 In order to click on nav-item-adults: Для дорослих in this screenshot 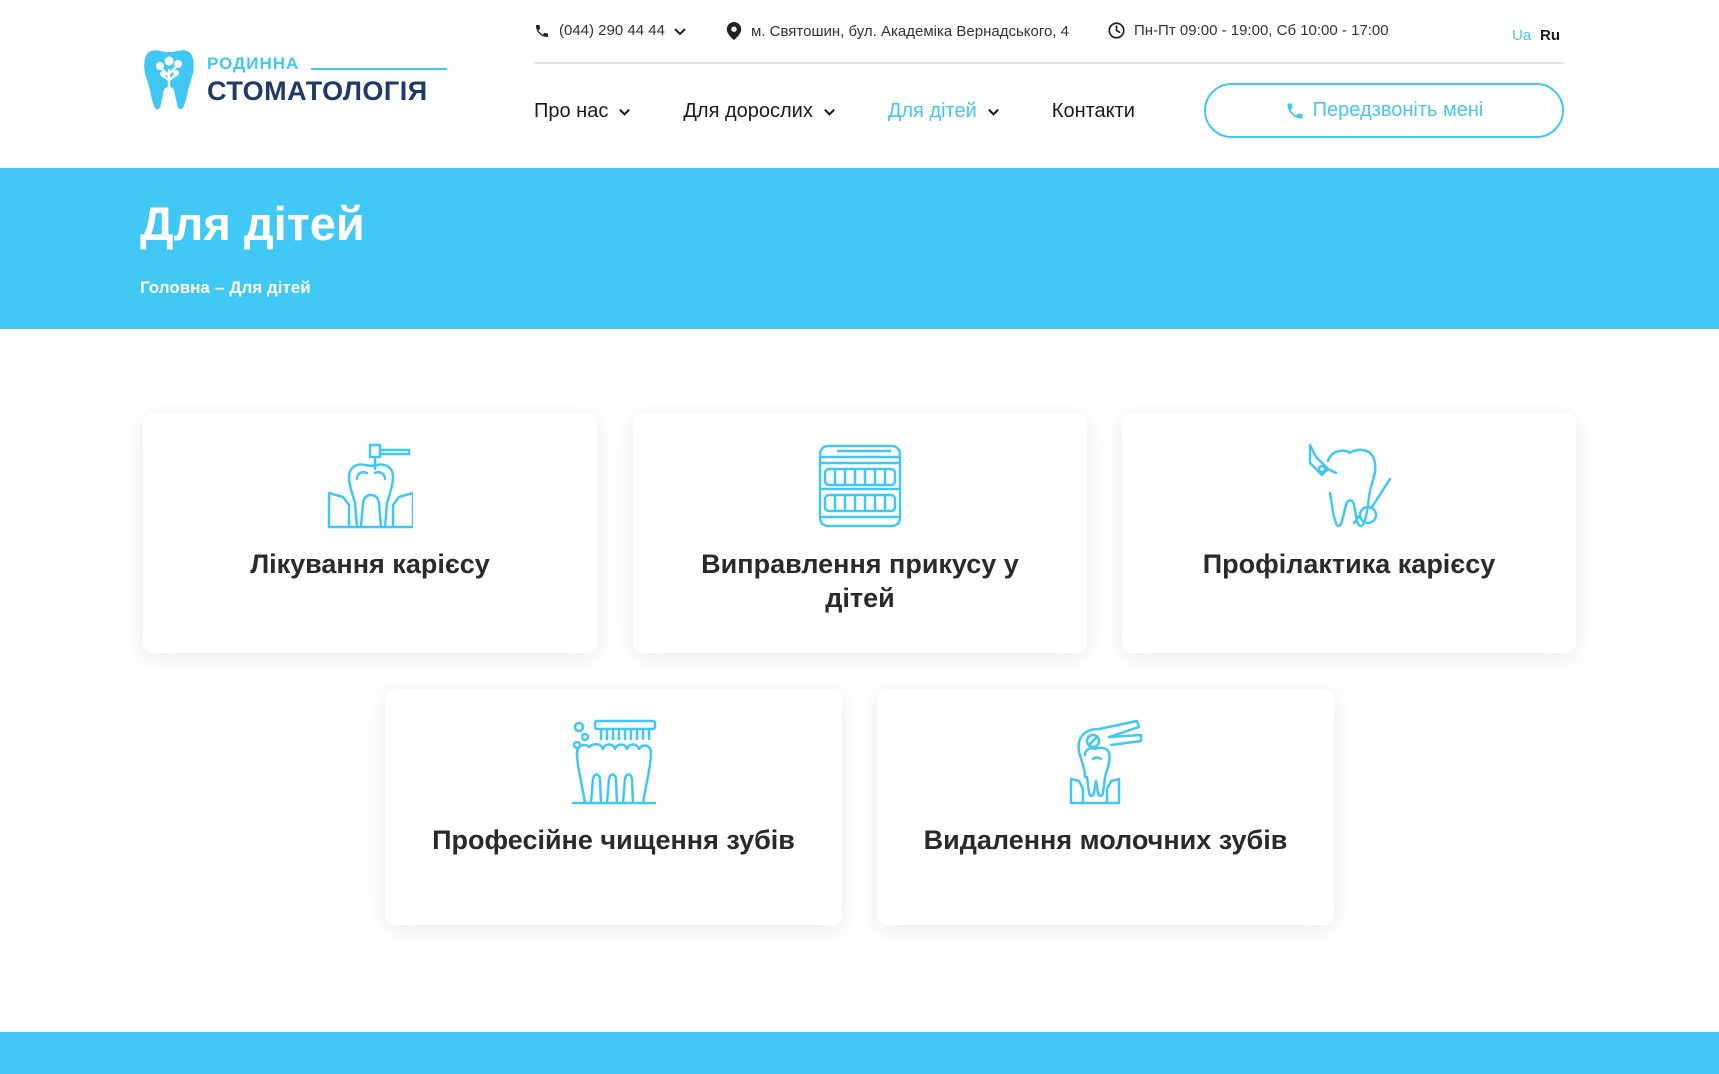, I will do `click(759, 111)`.